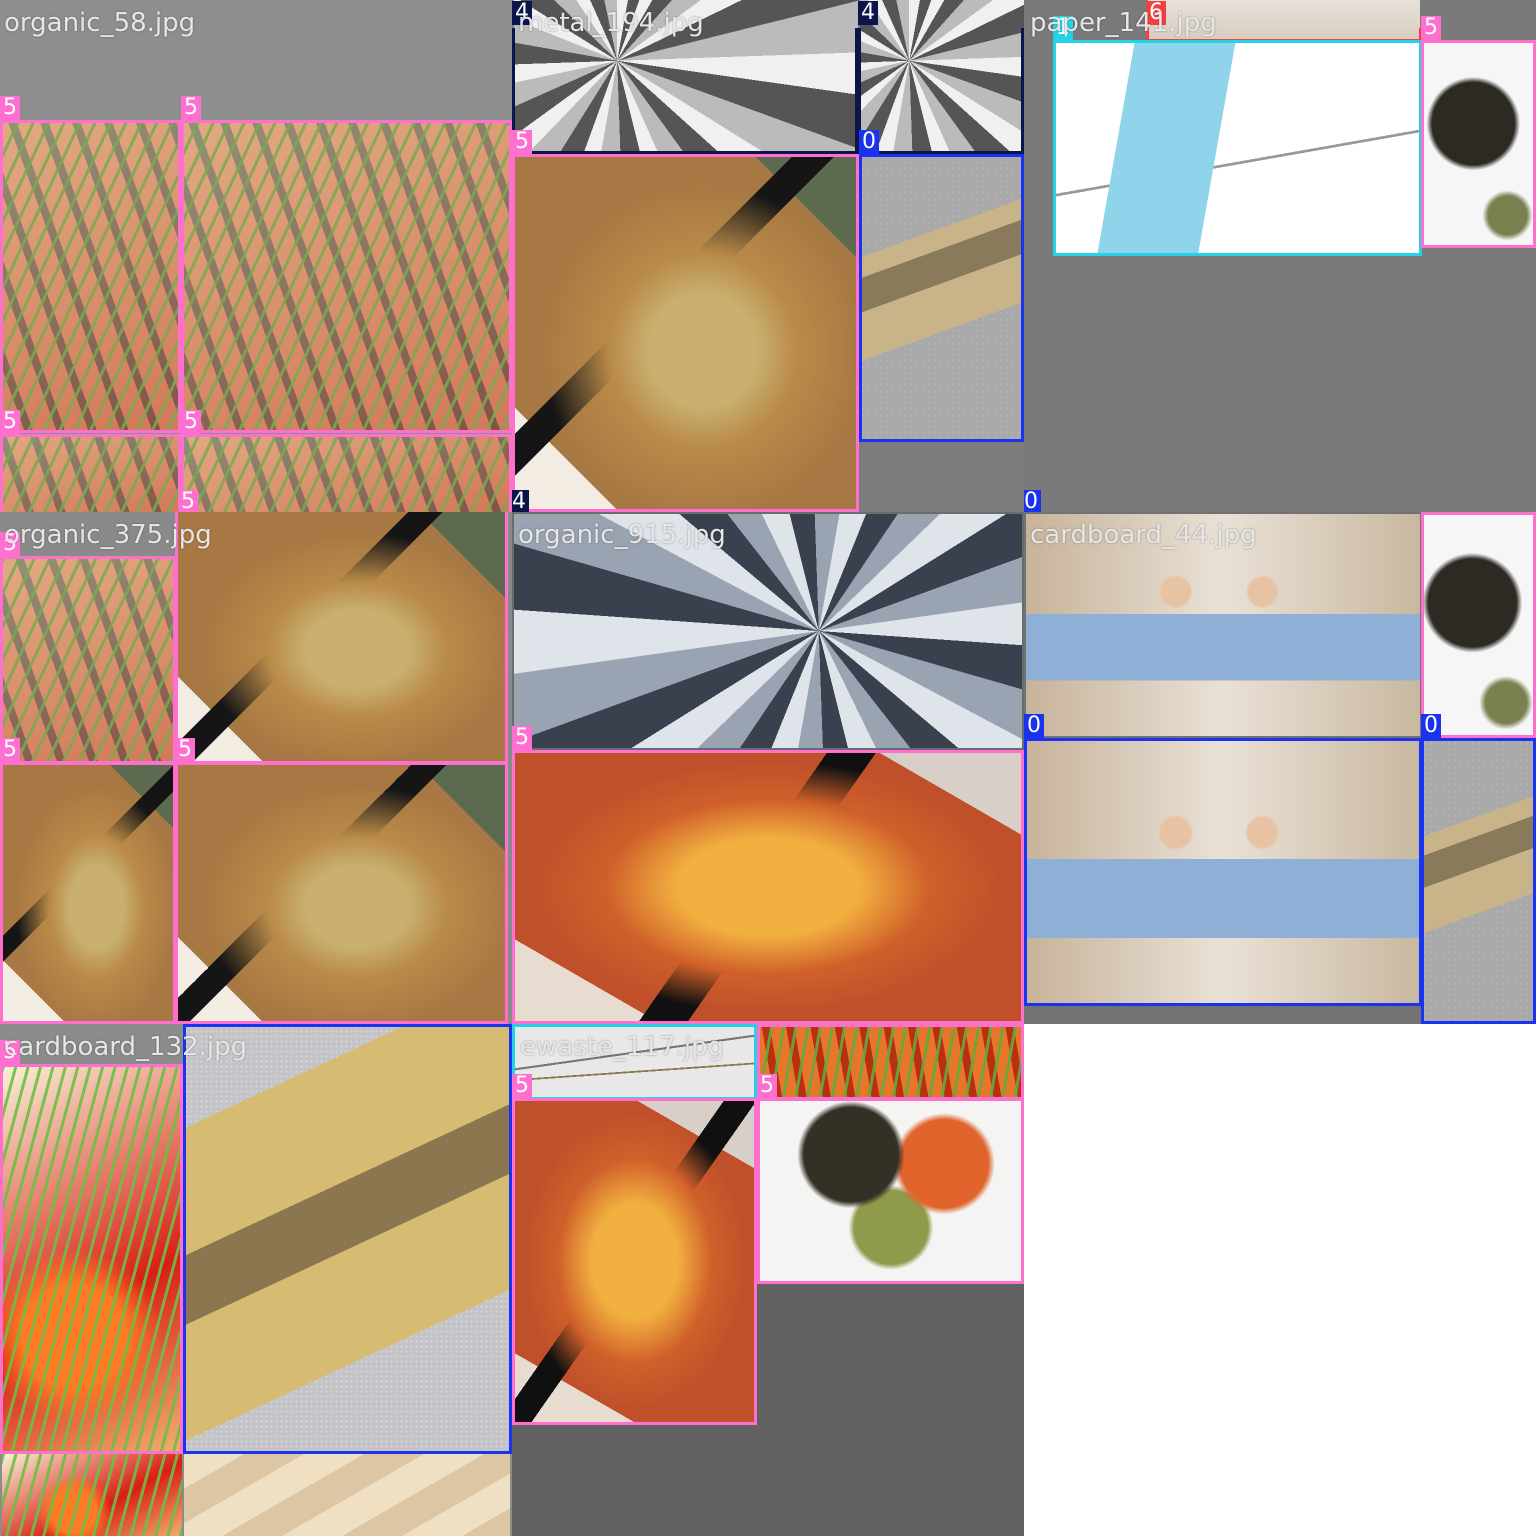 The width and height of the screenshot is (1536, 1536). What do you see at coordinates (1237, 136) in the screenshot?
I see `bounding-box: 1` at bounding box center [1237, 136].